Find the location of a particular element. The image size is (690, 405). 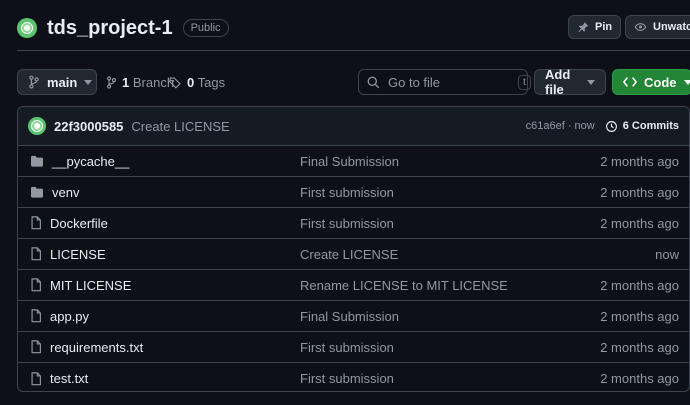

file-name-link: requirements.txt is located at coordinates (170, 347).